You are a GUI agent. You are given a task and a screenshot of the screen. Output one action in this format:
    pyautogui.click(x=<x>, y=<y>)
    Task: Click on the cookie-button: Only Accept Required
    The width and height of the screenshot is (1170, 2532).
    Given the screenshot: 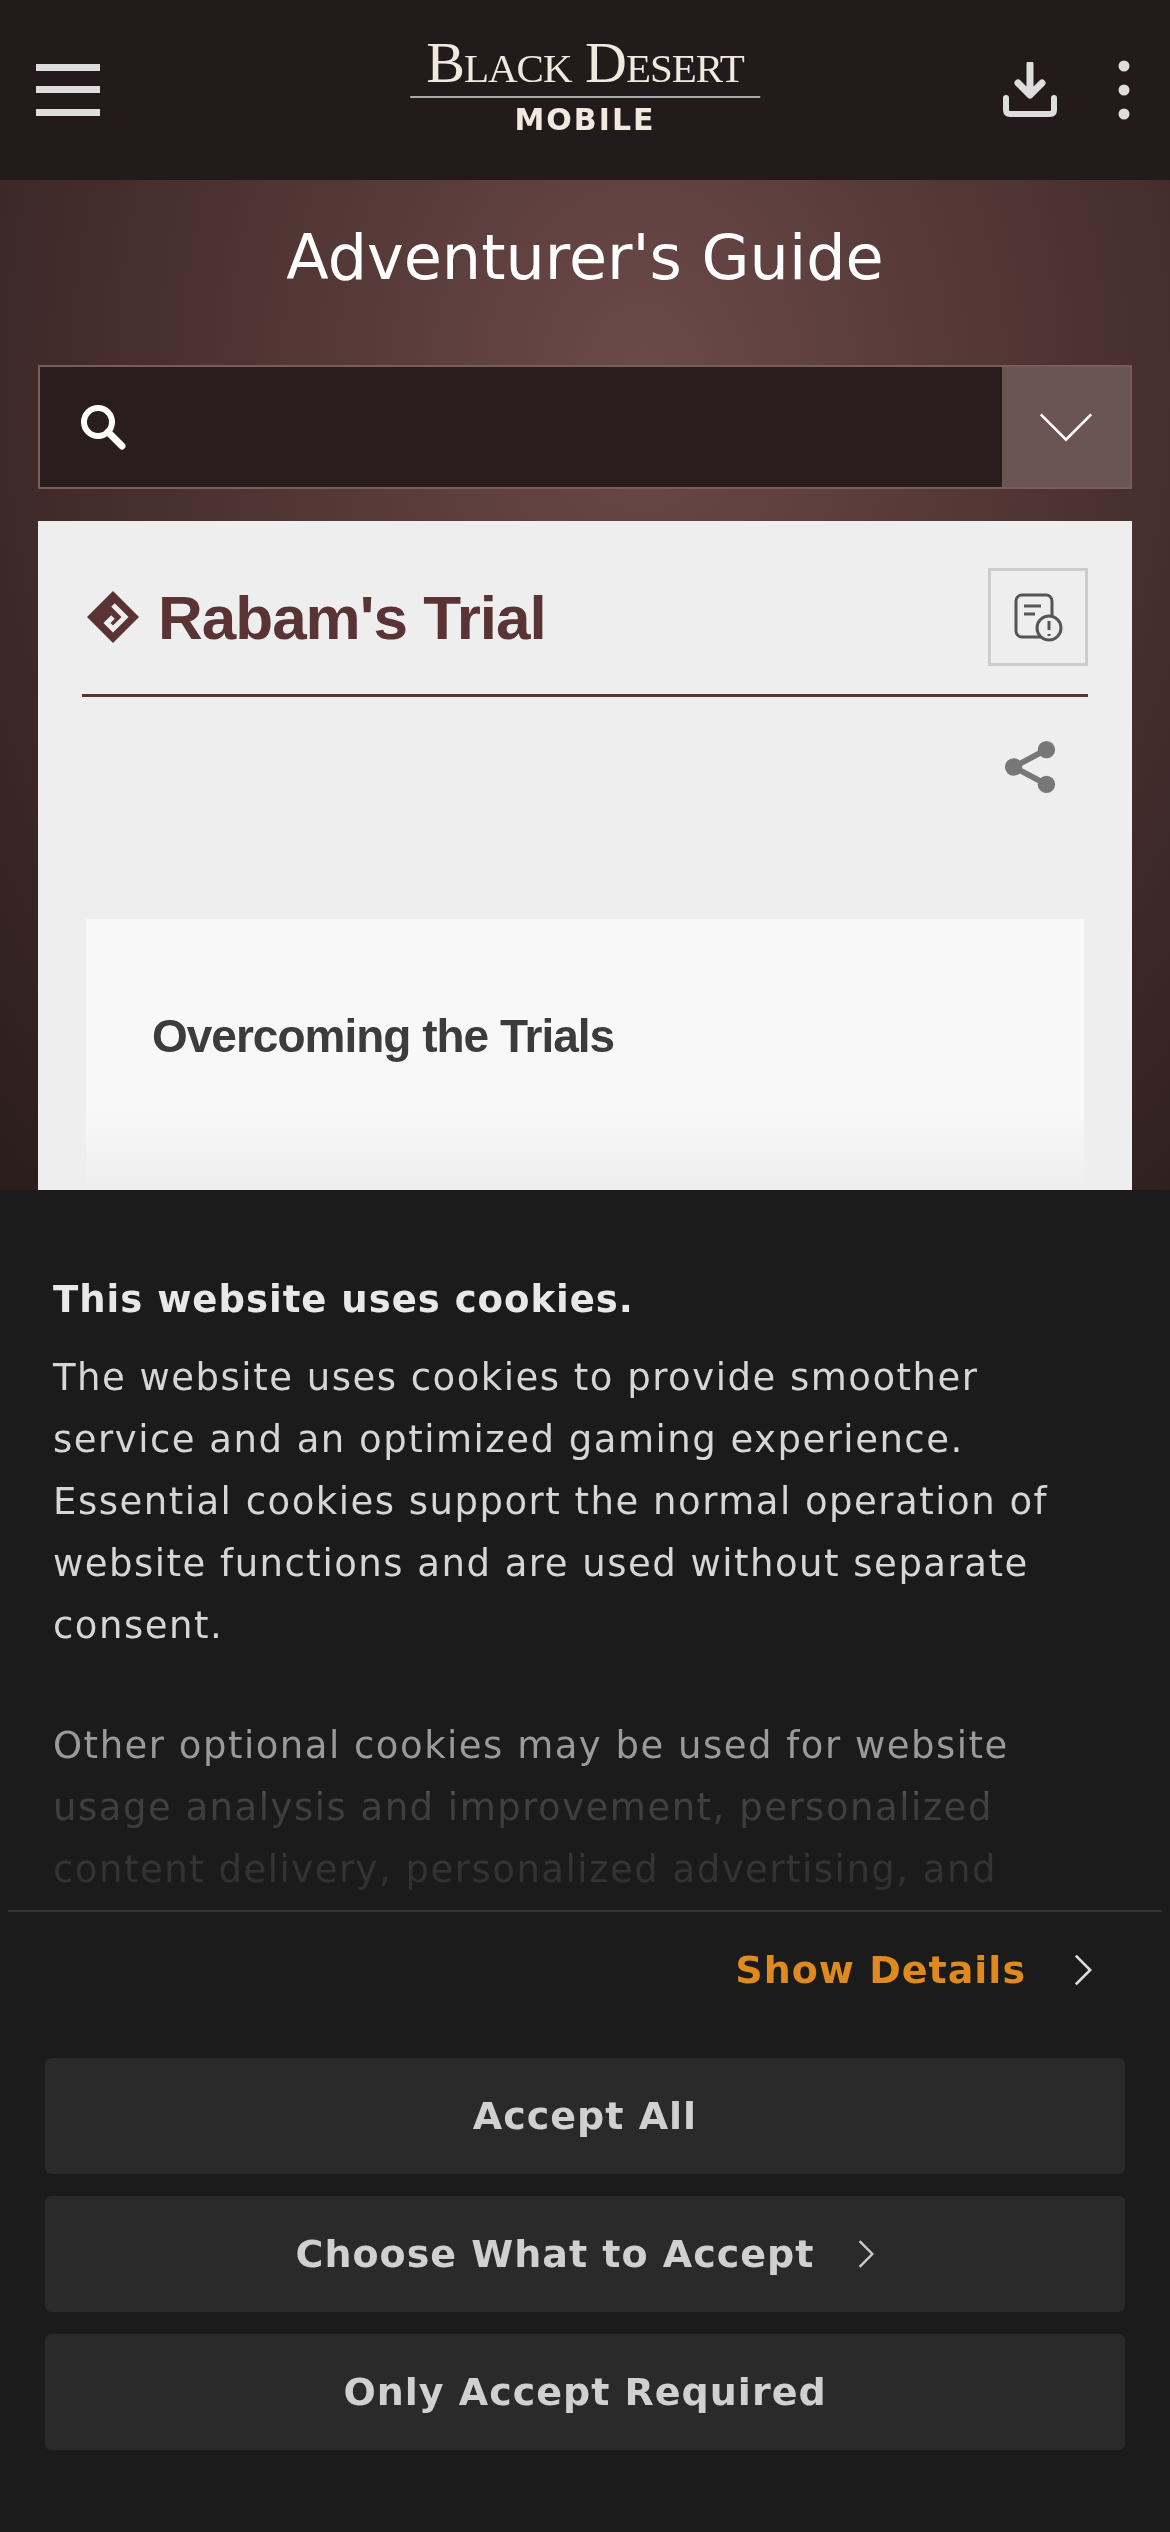 What is the action you would take?
    pyautogui.click(x=585, y=2392)
    